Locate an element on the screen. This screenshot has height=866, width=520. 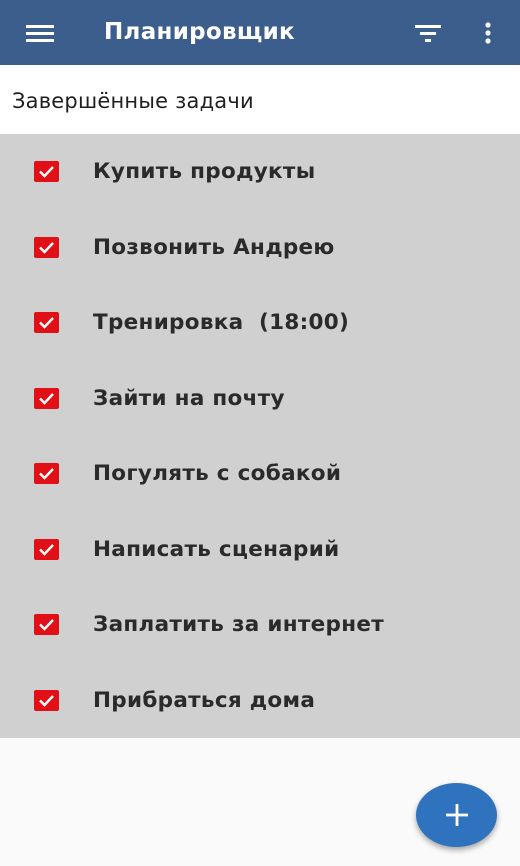
menu-icon is located at coordinates (40, 33).